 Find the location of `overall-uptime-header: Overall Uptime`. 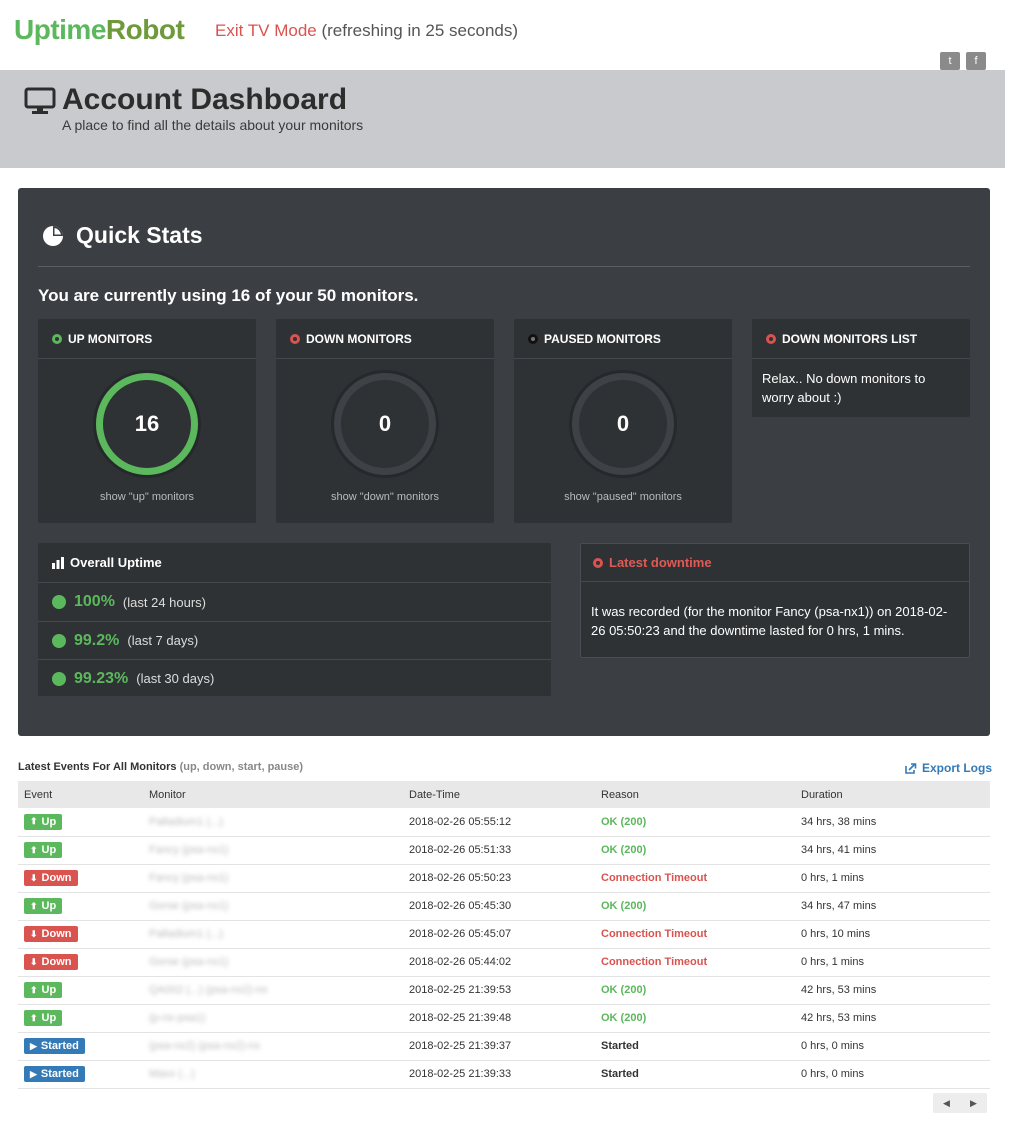

overall-uptime-header: Overall Uptime is located at coordinates (294, 563).